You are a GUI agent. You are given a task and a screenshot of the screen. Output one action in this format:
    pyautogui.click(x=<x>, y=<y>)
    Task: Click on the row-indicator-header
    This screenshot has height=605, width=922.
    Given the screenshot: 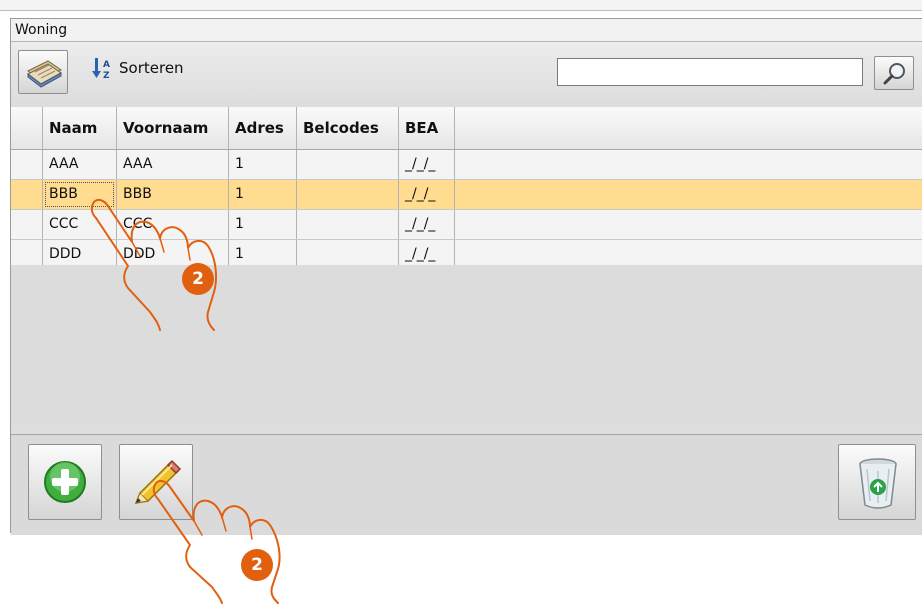 What is the action you would take?
    pyautogui.click(x=27, y=128)
    